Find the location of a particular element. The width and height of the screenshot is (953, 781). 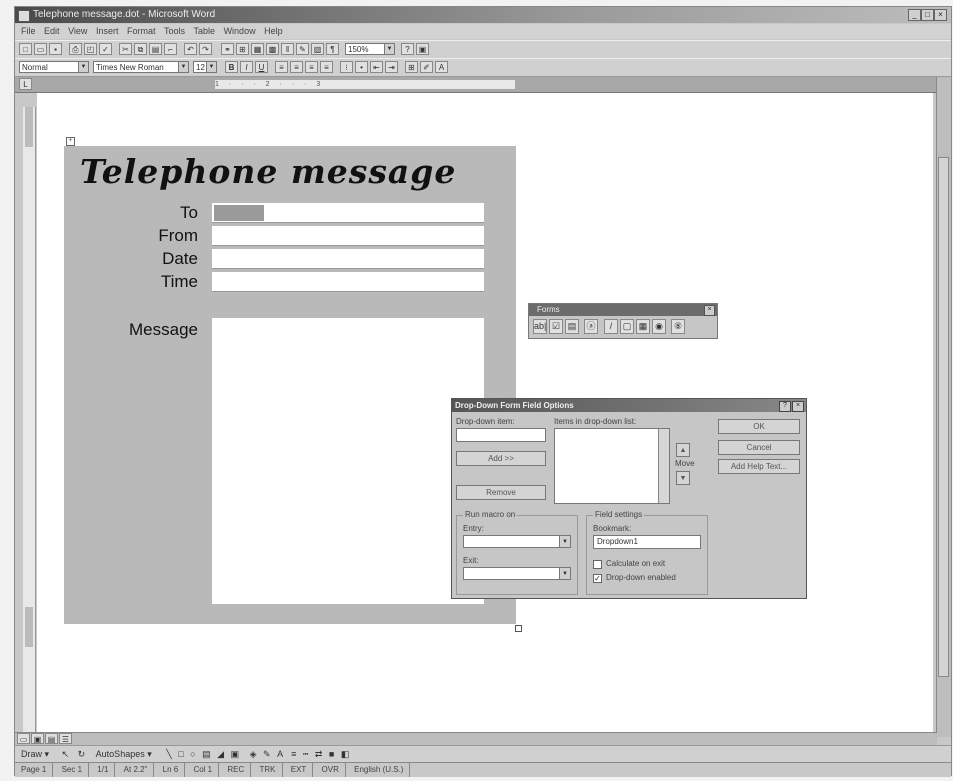

undo-icon: ↶ is located at coordinates (190, 49).